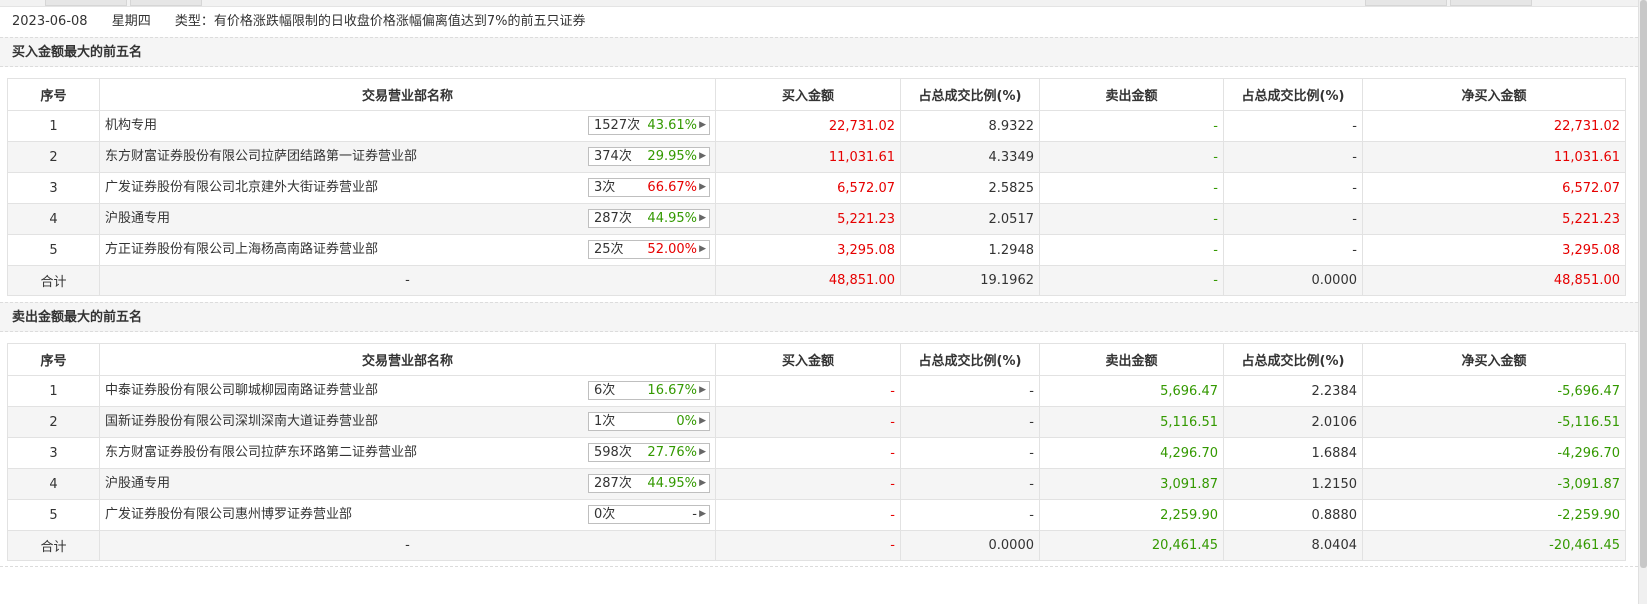  What do you see at coordinates (407, 219) in the screenshot?
I see `branch-name-cell: 沪股通专用 287次 44.95% ▶` at bounding box center [407, 219].